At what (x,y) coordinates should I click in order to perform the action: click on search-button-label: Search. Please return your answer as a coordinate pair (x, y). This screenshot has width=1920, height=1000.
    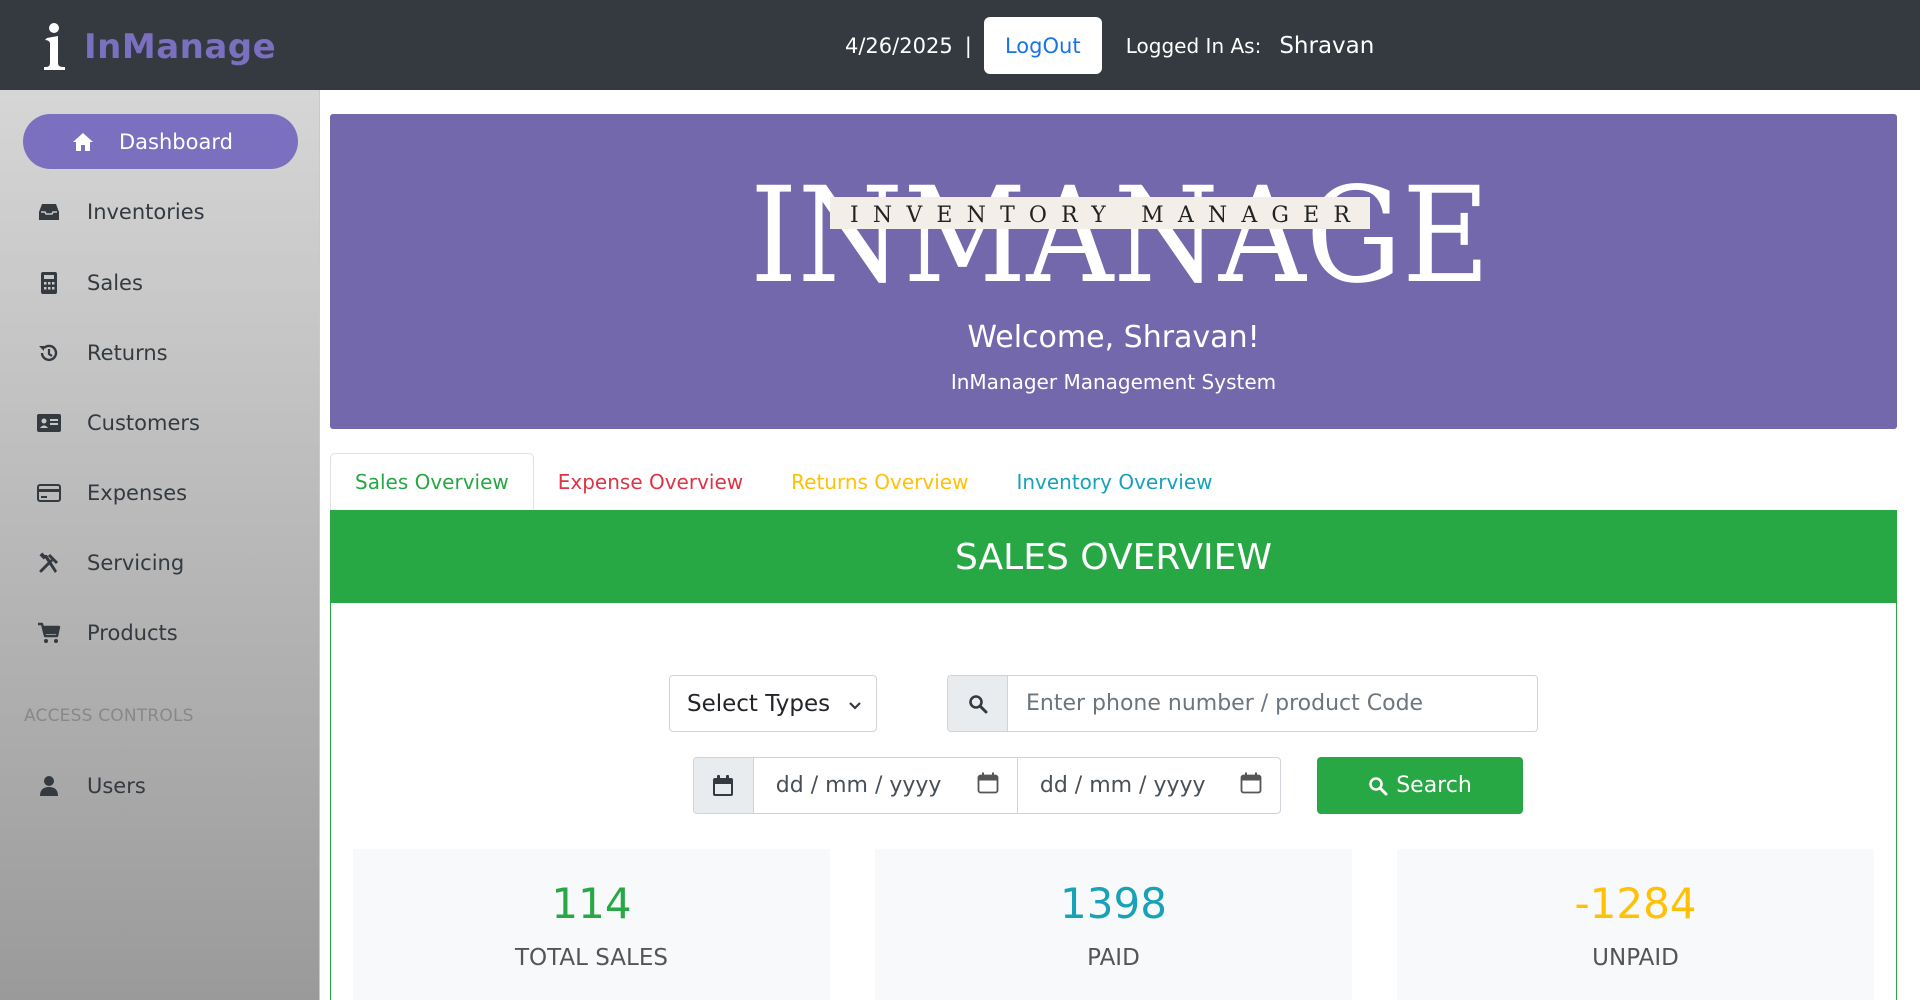
    Looking at the image, I should click on (1434, 785).